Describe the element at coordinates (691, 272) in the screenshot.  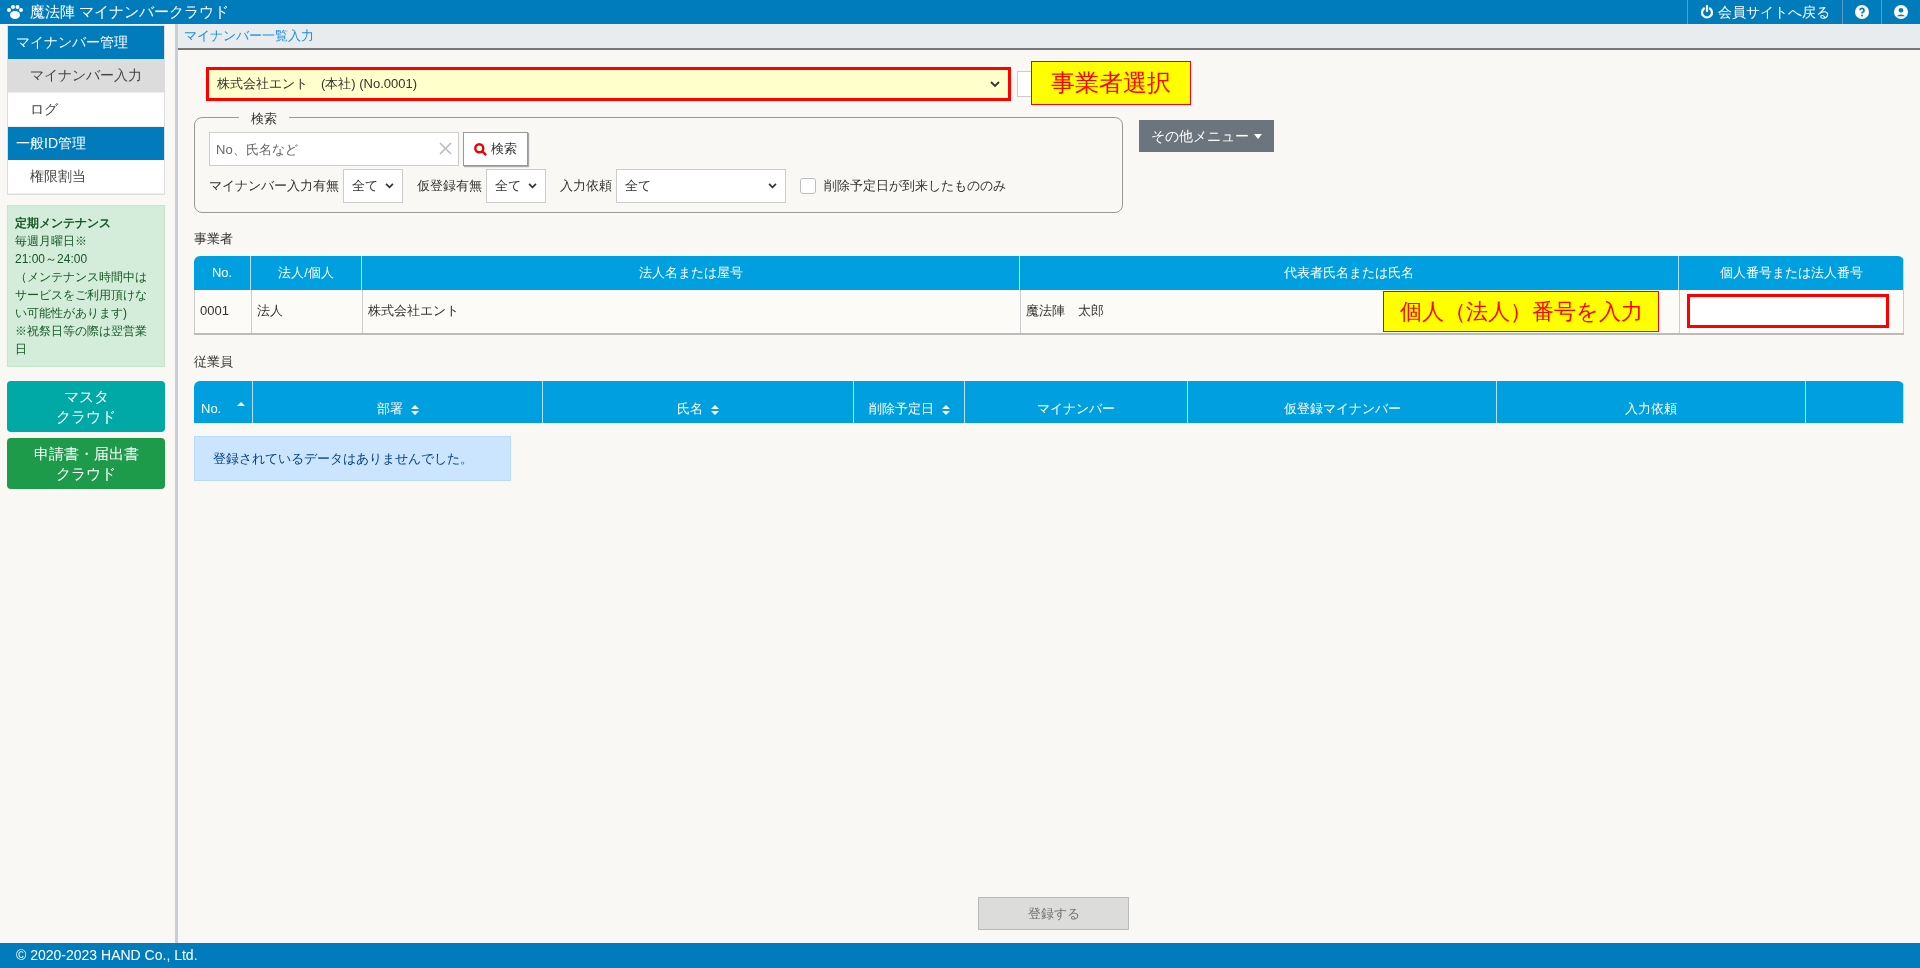
I see `column-header: 法人名または屋号` at that location.